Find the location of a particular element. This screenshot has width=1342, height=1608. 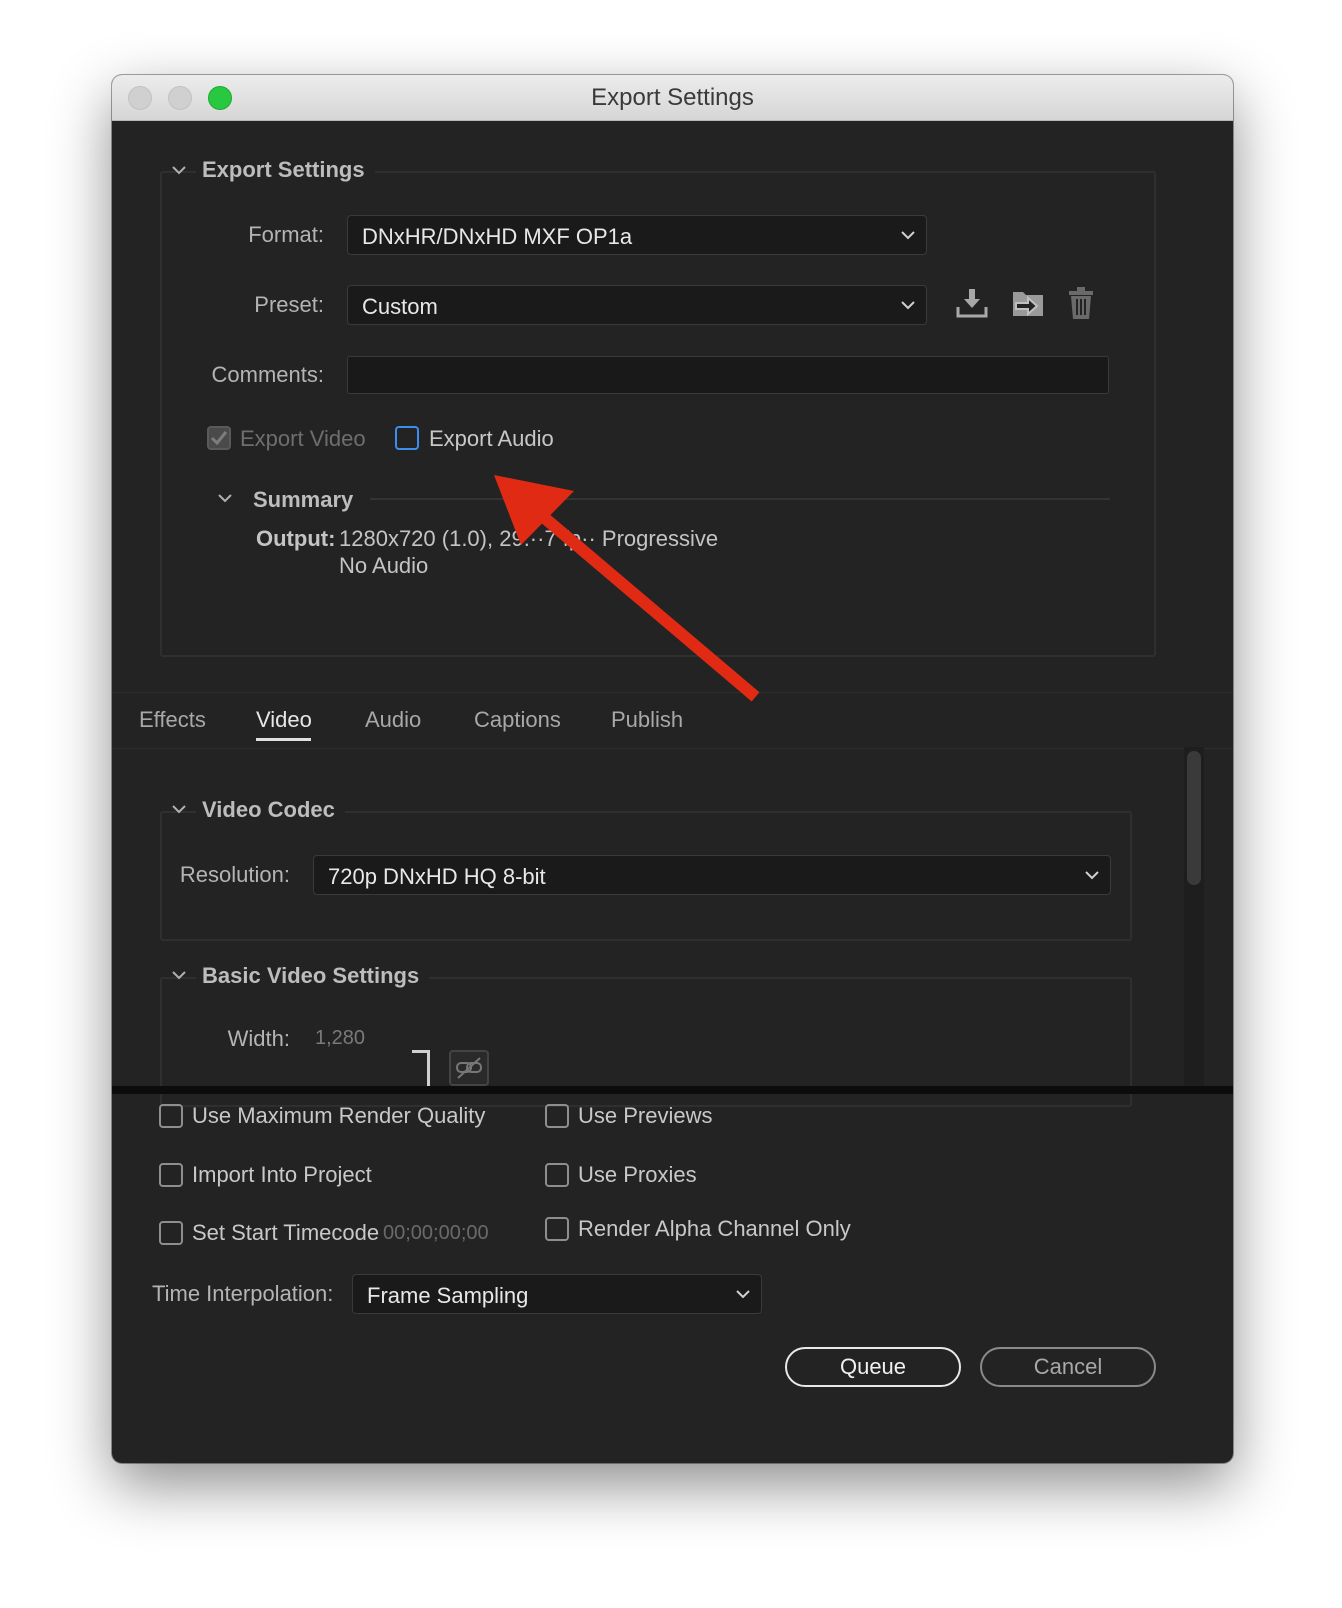

output-label: Output: is located at coordinates (296, 538).